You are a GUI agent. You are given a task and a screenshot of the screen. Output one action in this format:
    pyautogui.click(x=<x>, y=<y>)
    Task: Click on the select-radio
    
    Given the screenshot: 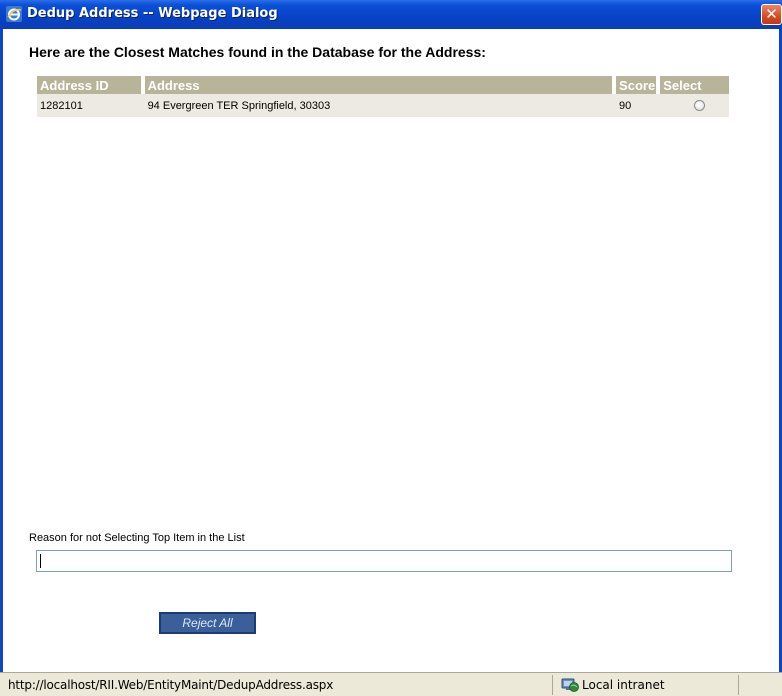 What is the action you would take?
    pyautogui.click(x=700, y=105)
    